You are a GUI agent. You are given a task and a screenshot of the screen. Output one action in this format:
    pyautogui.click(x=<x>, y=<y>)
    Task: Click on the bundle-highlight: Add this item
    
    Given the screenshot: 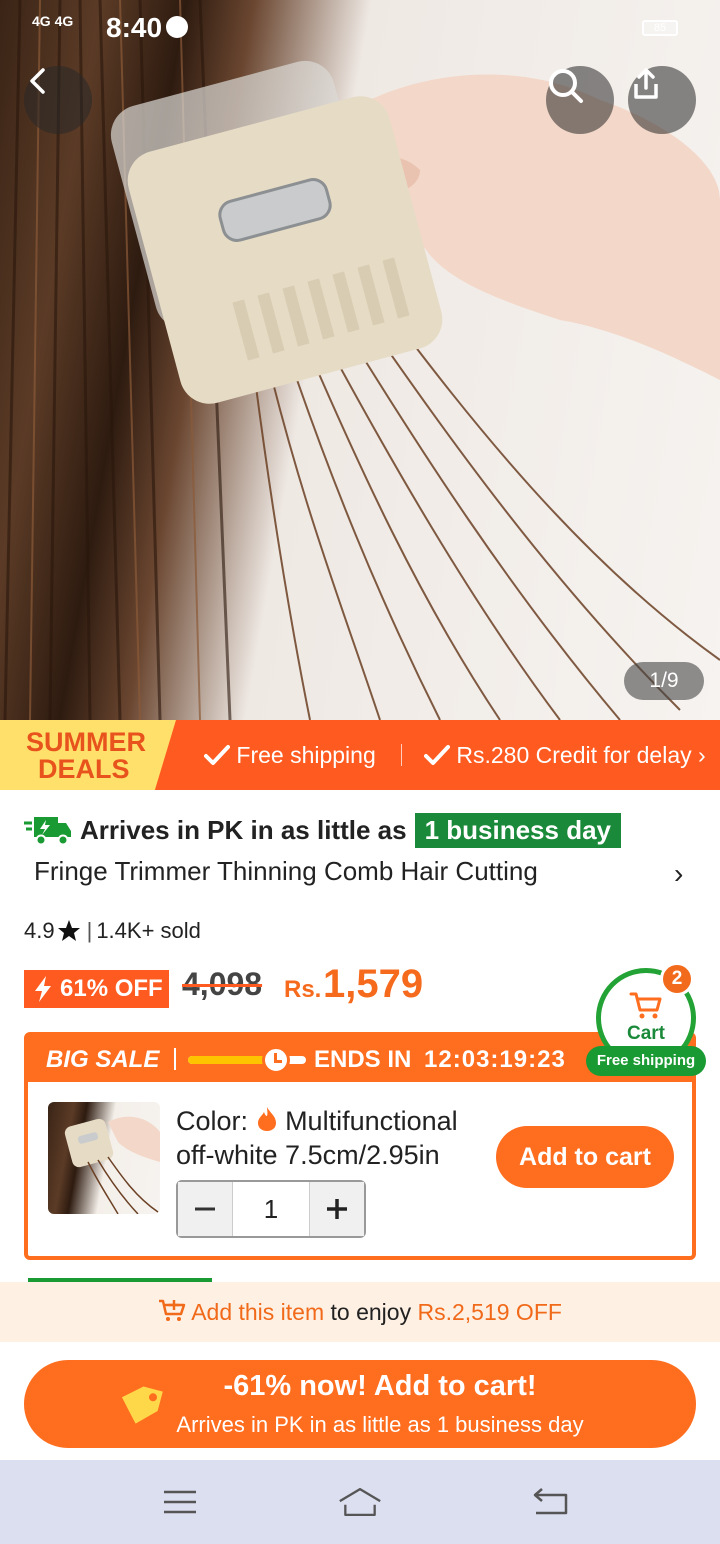 What is the action you would take?
    pyautogui.click(x=258, y=1312)
    